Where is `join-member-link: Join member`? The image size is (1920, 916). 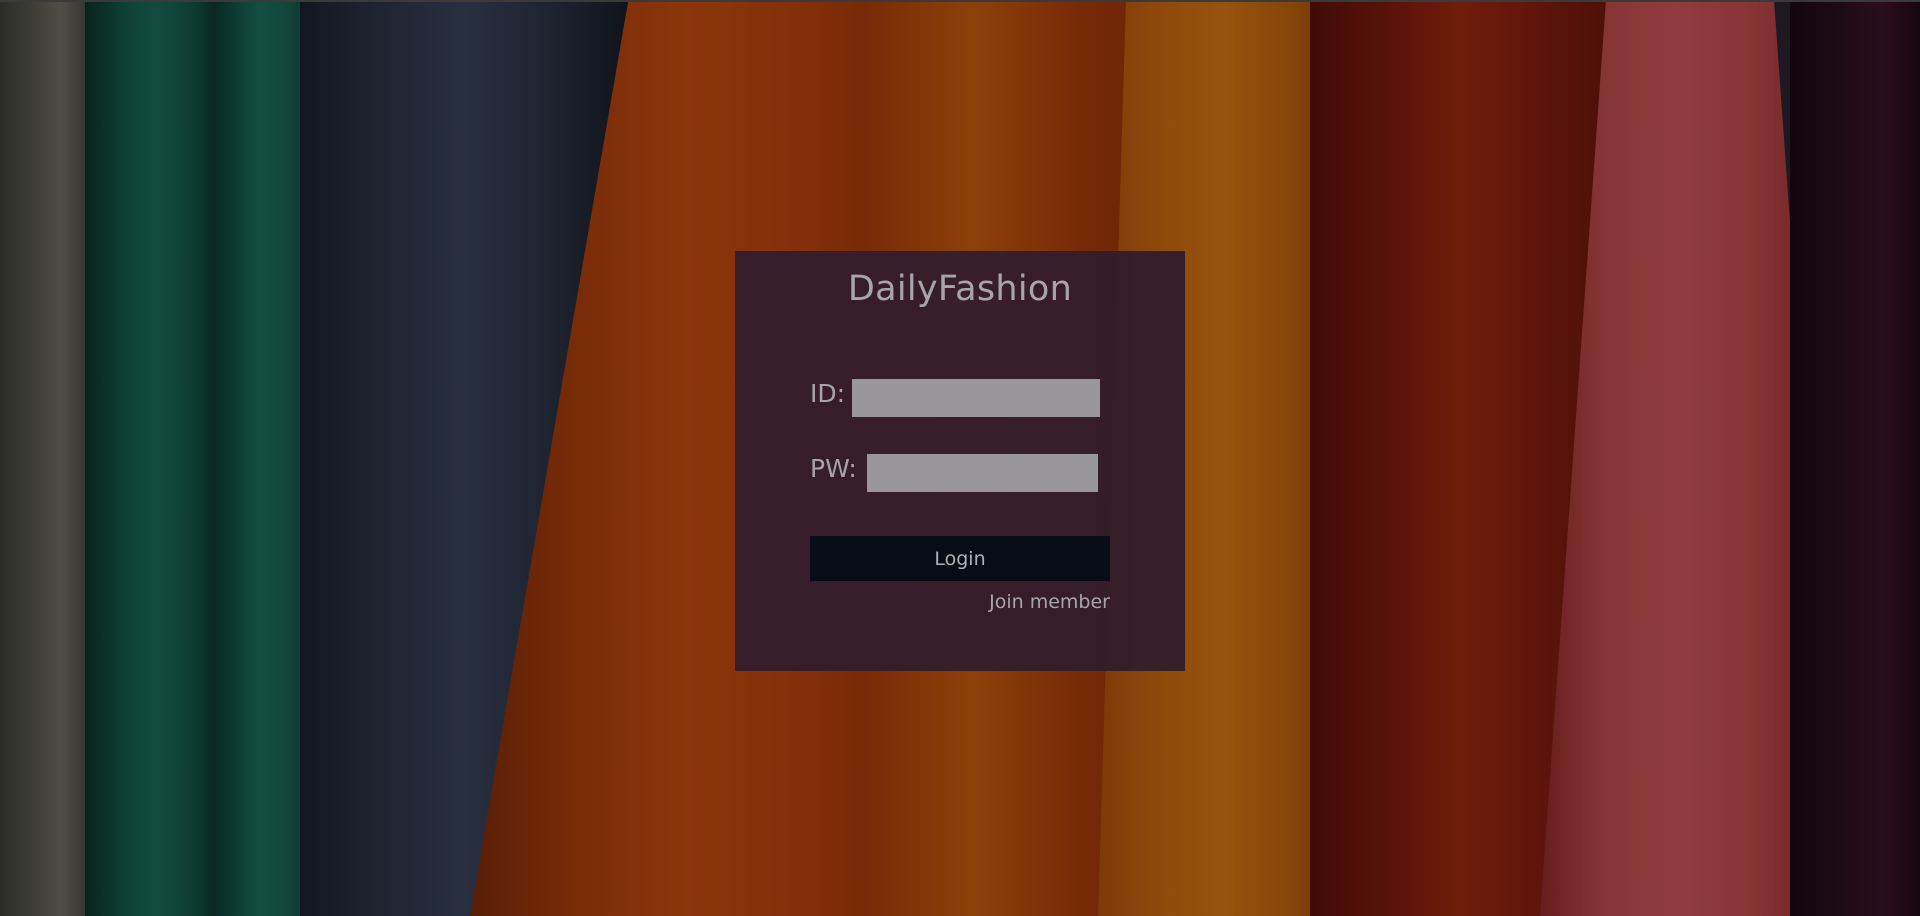
join-member-link: Join member is located at coordinates (1049, 602).